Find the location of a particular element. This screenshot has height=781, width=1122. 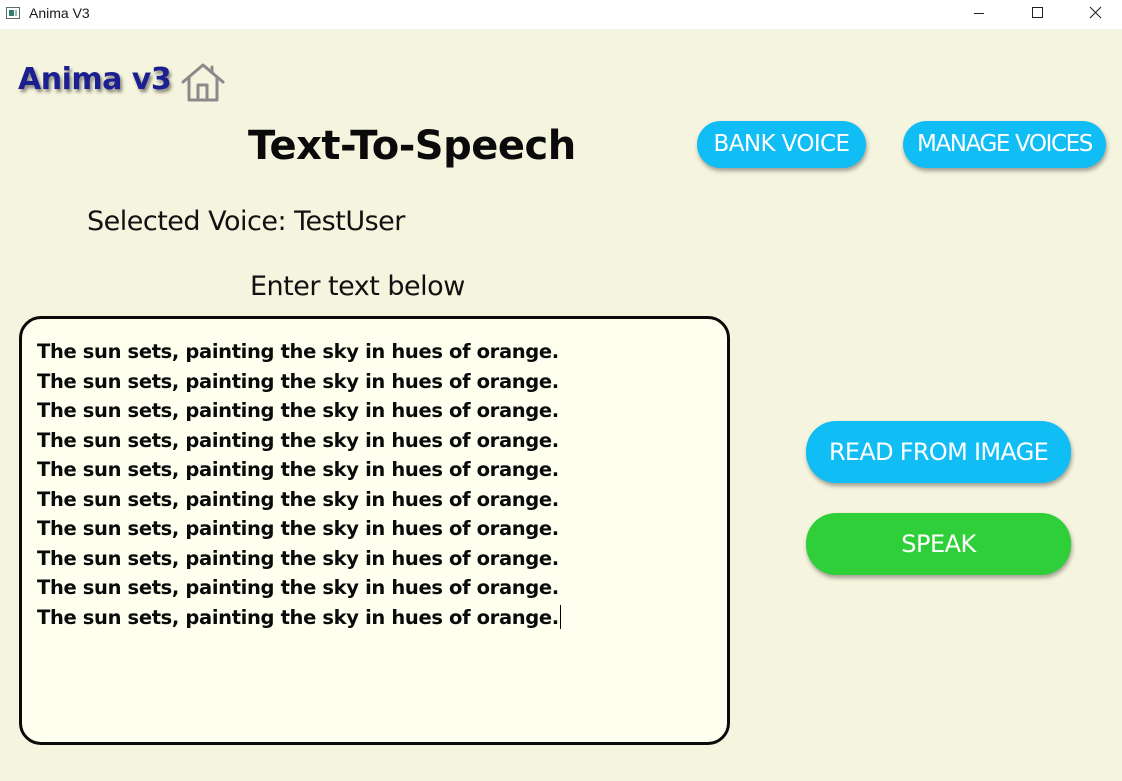

text-input-label: Enter text below is located at coordinates (357, 286).